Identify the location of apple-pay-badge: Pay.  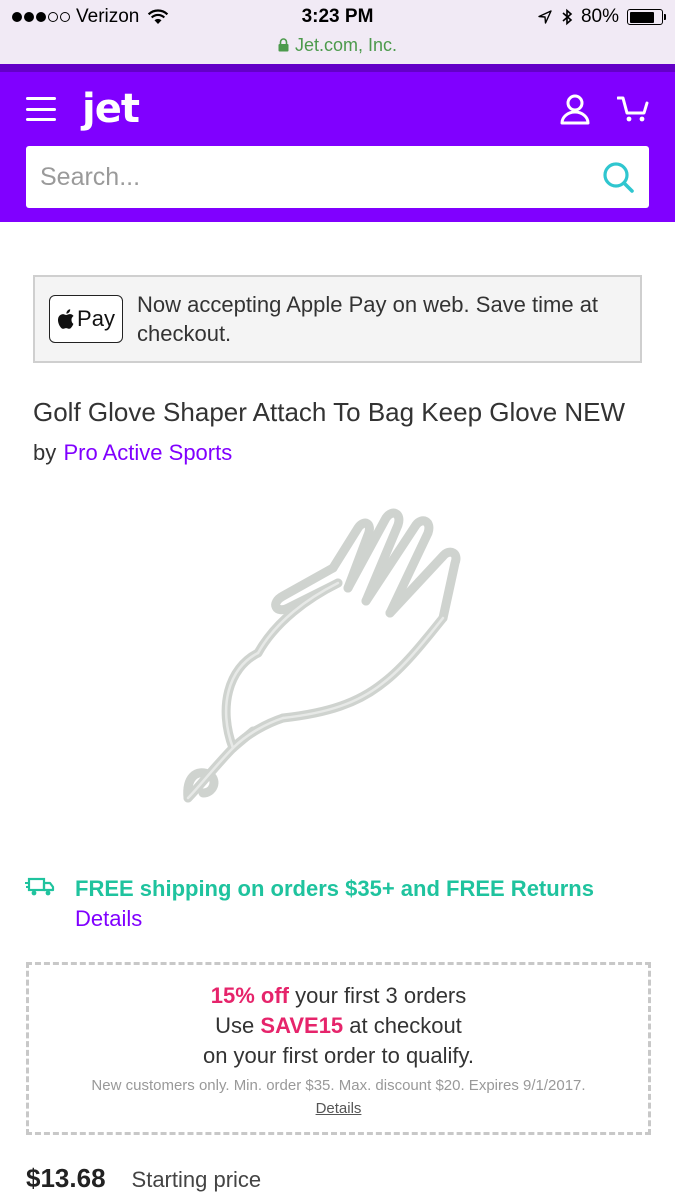
(86, 319).